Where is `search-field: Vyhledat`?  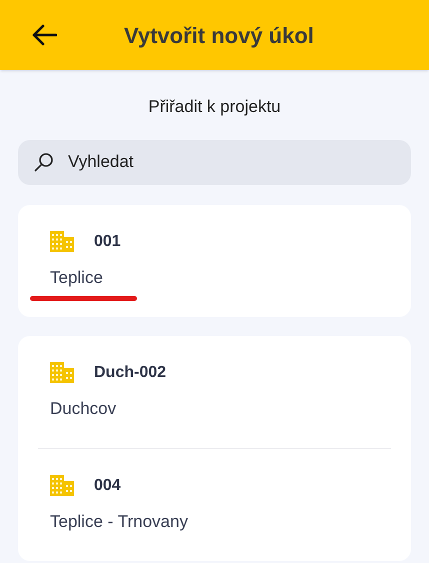 search-field: Vyhledat is located at coordinates (214, 162).